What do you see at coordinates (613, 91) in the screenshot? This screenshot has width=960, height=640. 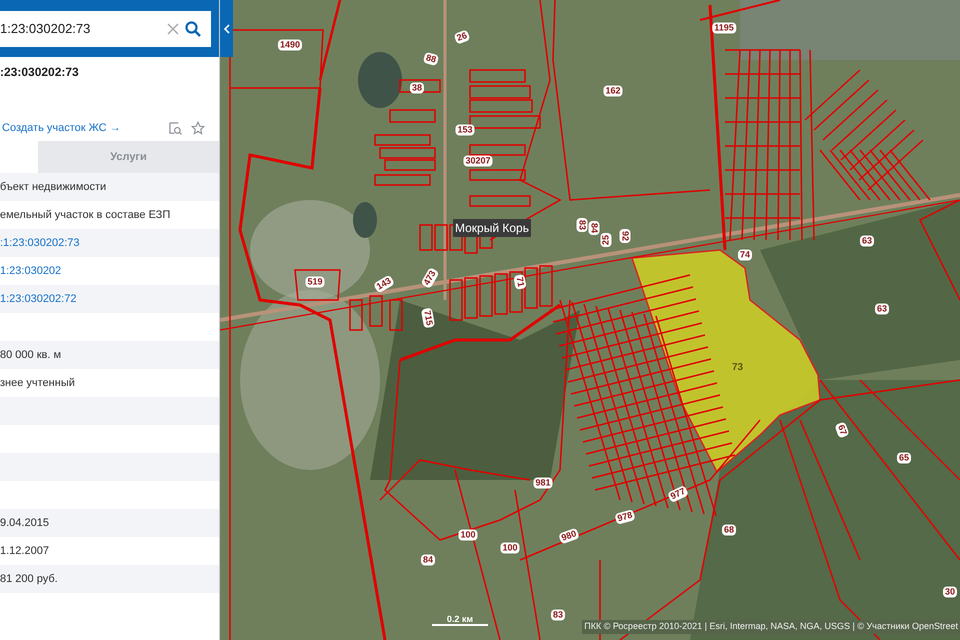 I see `parcel-label: 162` at bounding box center [613, 91].